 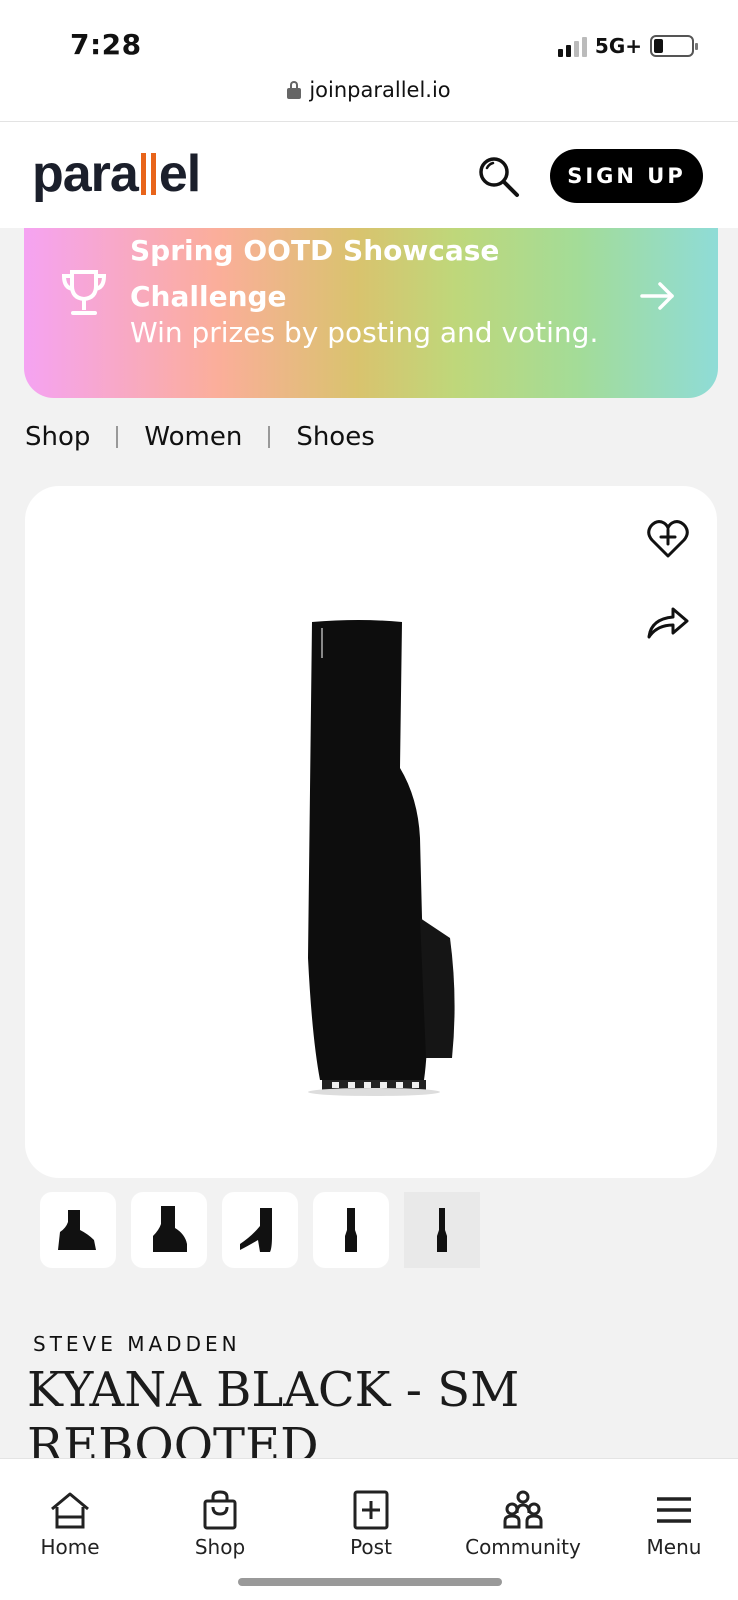 What do you see at coordinates (220, 1510) in the screenshot?
I see `shopping-bag-icon` at bounding box center [220, 1510].